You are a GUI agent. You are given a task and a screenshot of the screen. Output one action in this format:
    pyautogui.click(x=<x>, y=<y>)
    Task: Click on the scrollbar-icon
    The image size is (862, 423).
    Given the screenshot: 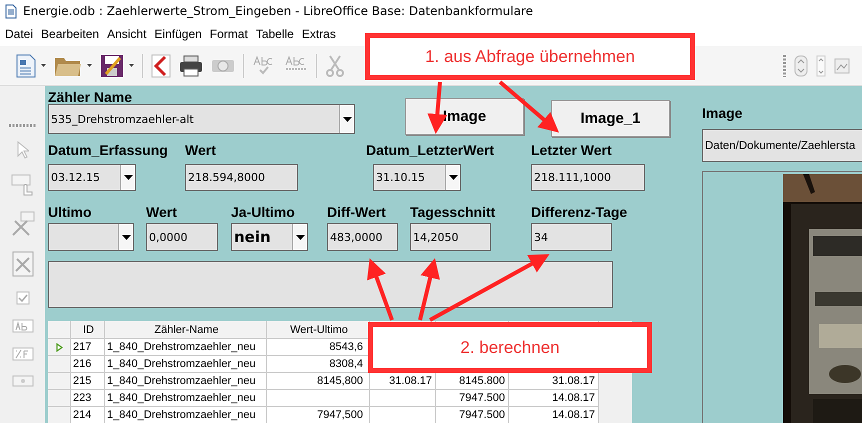 What is the action you would take?
    pyautogui.click(x=821, y=65)
    